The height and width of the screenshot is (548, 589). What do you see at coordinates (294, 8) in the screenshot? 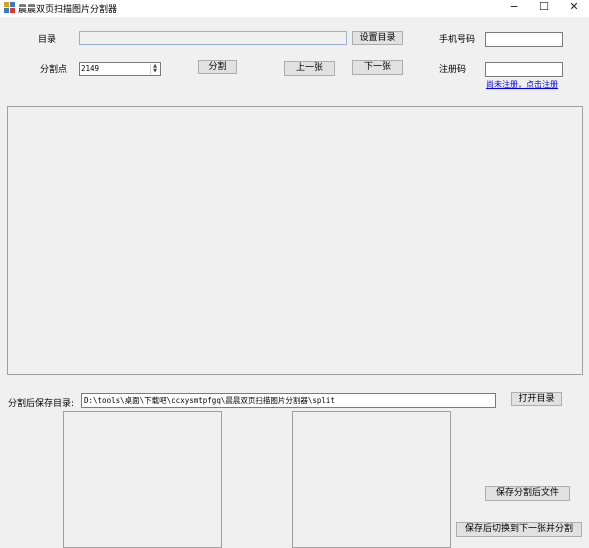
I see `title-bar: 晨晨双页扫描图片分割器 − ☐ ✕` at bounding box center [294, 8].